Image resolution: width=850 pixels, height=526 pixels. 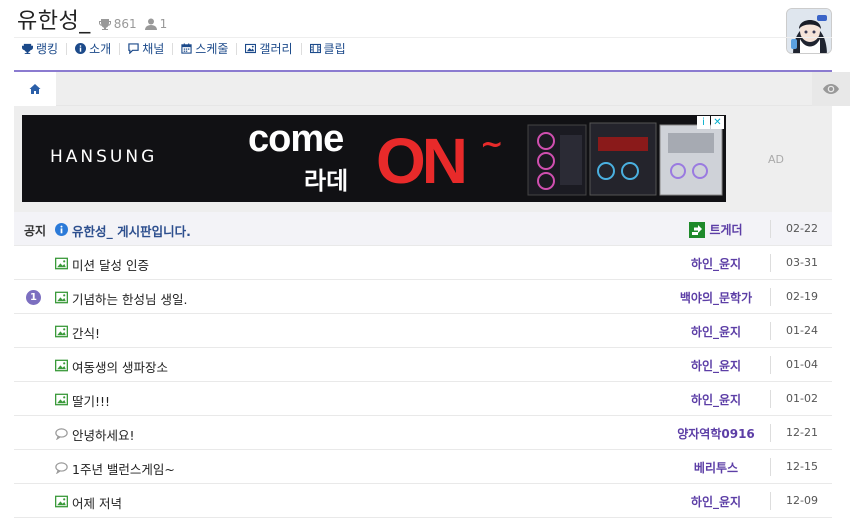 I want to click on post-date: 02-22, so click(x=802, y=228).